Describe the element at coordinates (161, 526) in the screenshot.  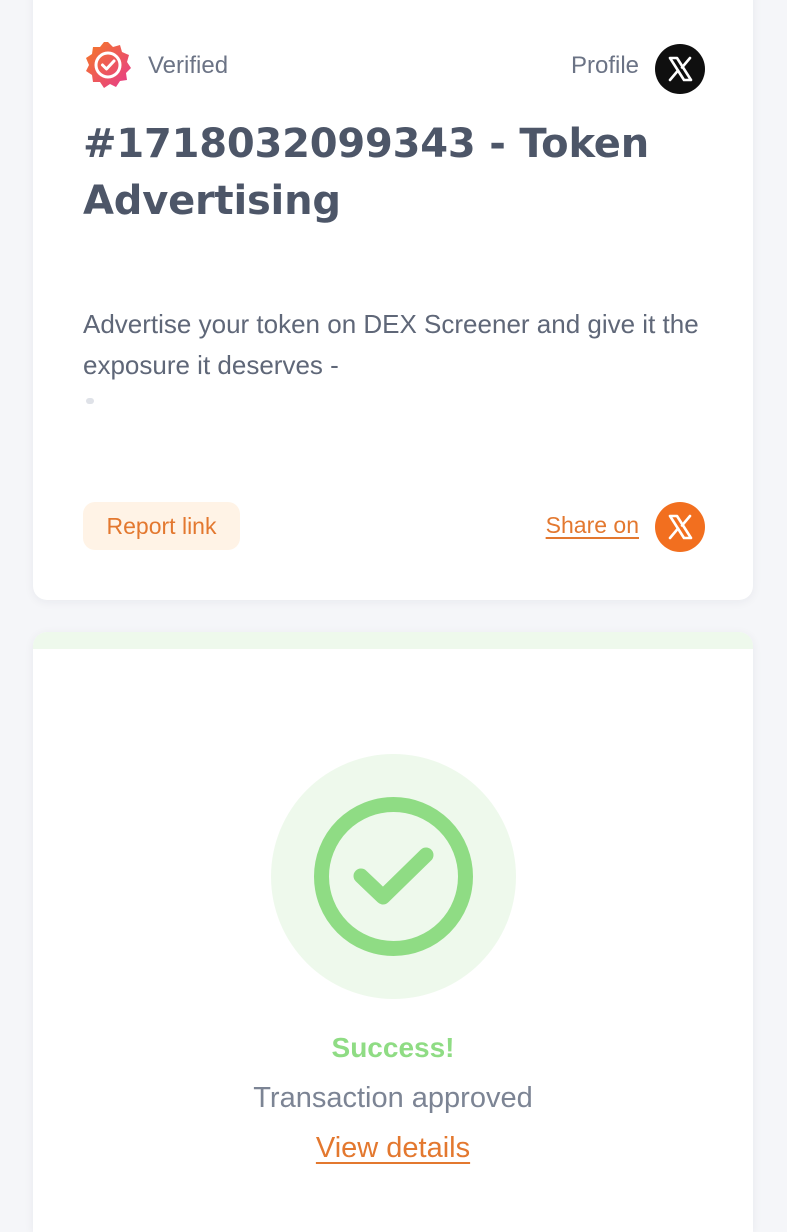
I see `report-link-button: Report link` at that location.